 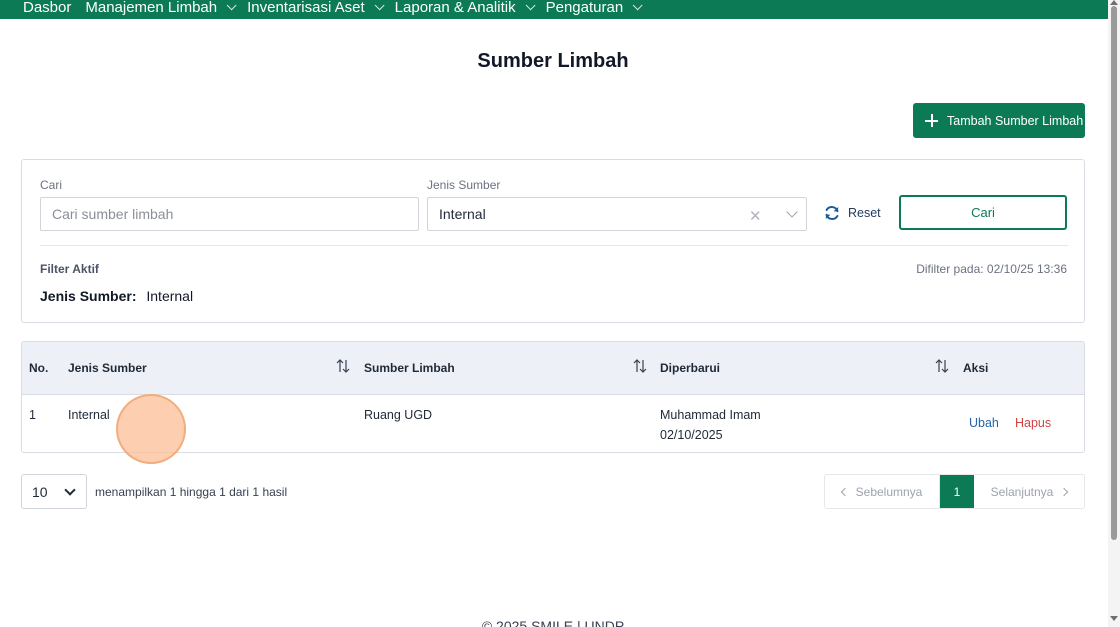 I want to click on refresh-icon, so click(x=832, y=213).